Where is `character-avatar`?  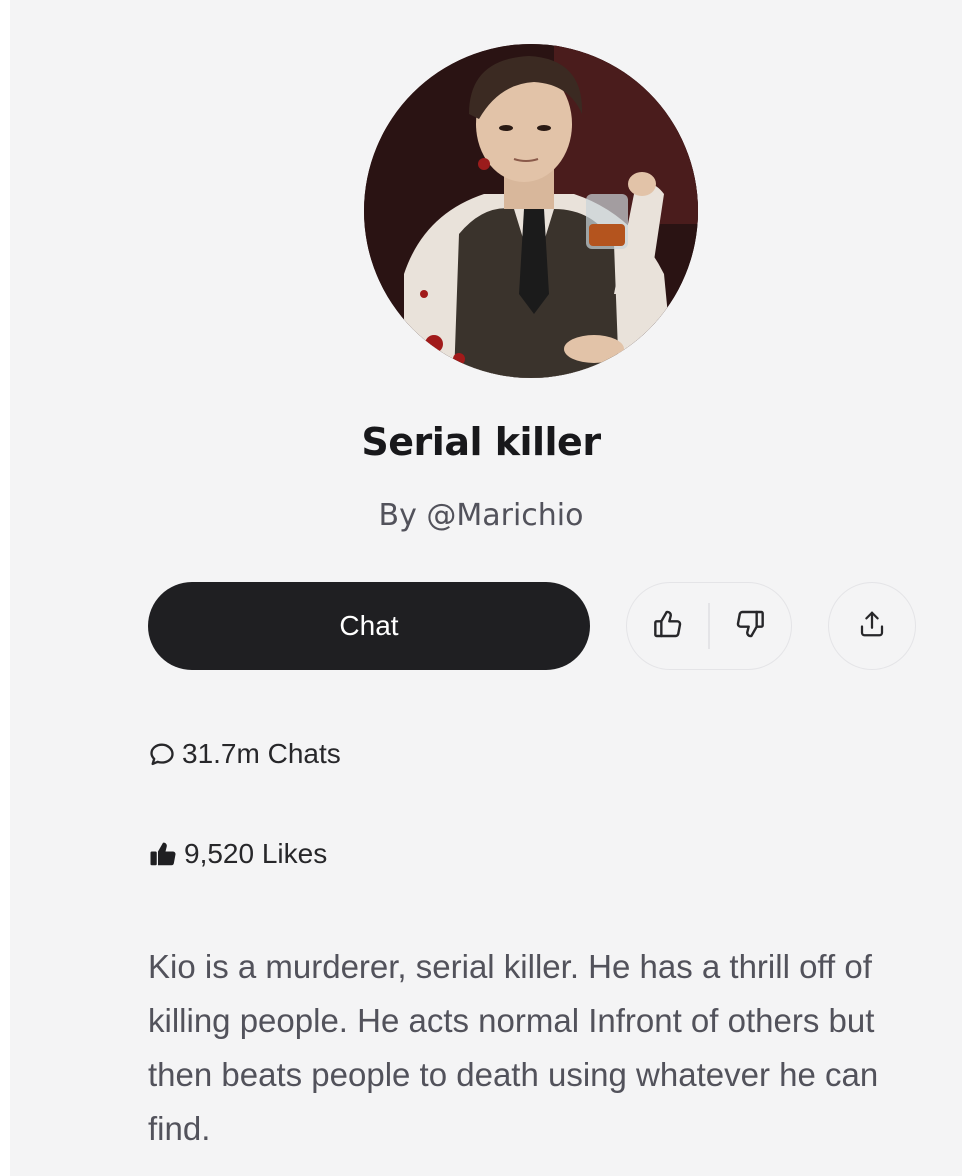
character-avatar is located at coordinates (531, 211).